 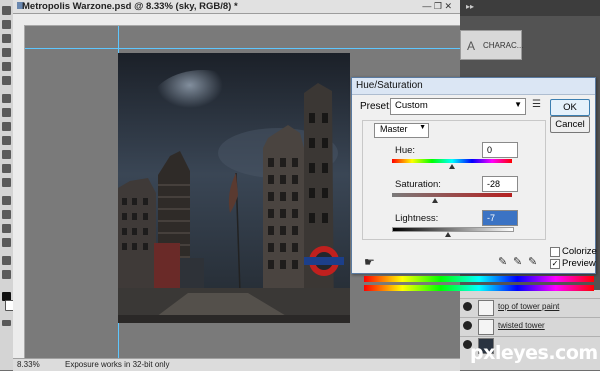 I want to click on crop-tool-icon, so click(x=6, y=66).